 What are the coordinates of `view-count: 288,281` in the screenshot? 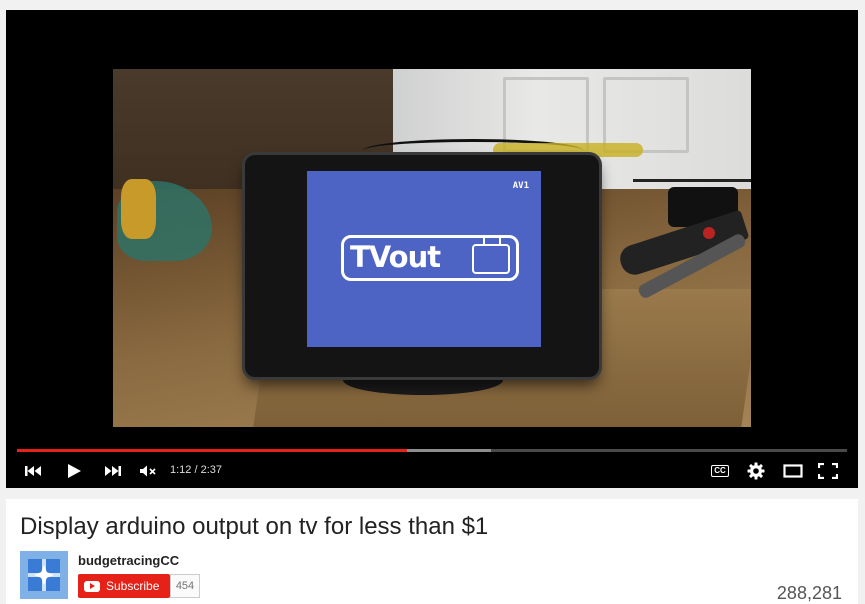 It's located at (809, 593).